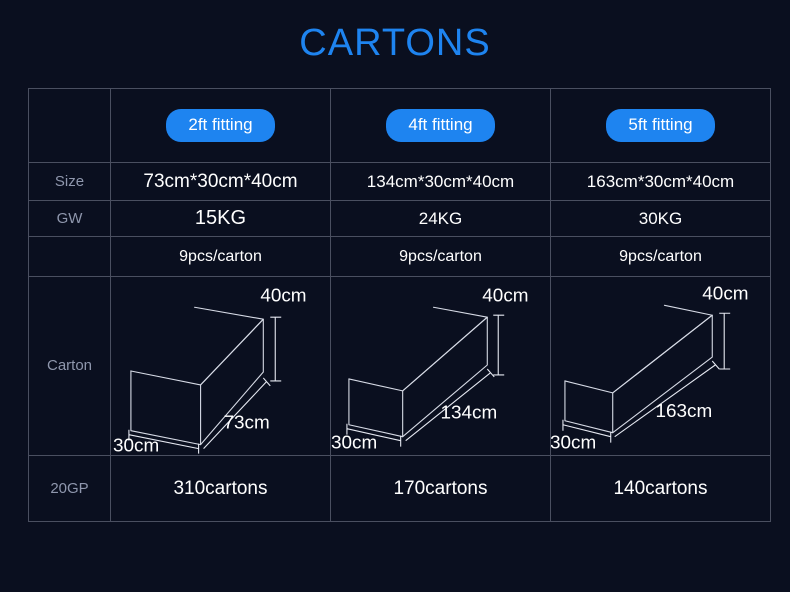 The width and height of the screenshot is (790, 592). I want to click on gw-cell-col1: 15KG, so click(220, 218).